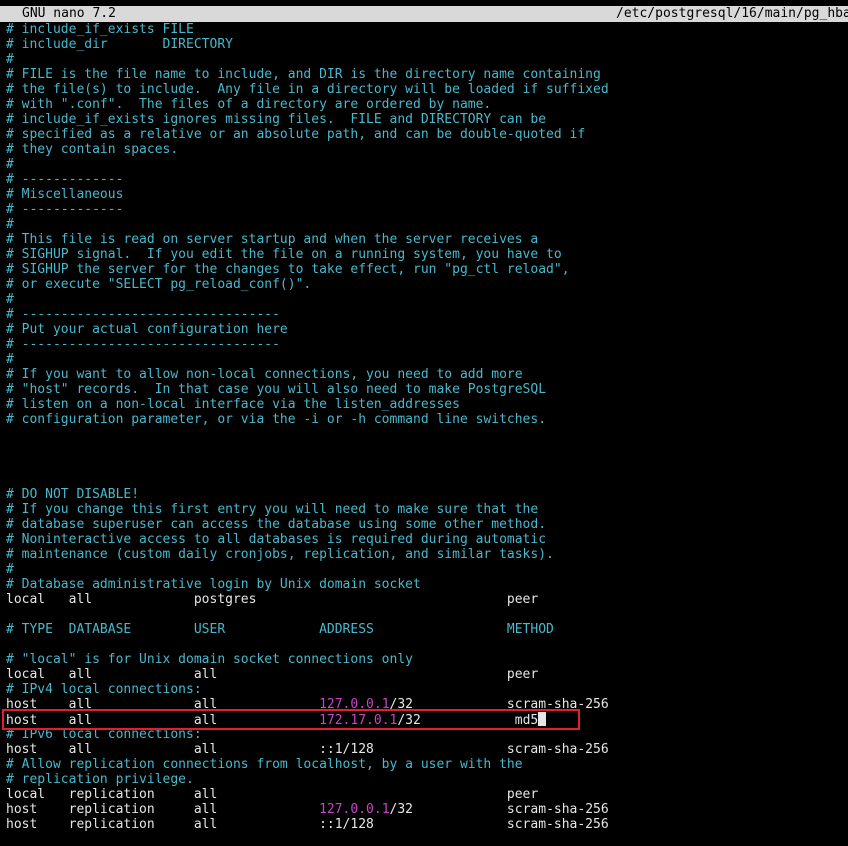 This screenshot has height=846, width=848. Describe the element at coordinates (427, 674) in the screenshot. I see `hba-entry-line: local all all peer` at that location.